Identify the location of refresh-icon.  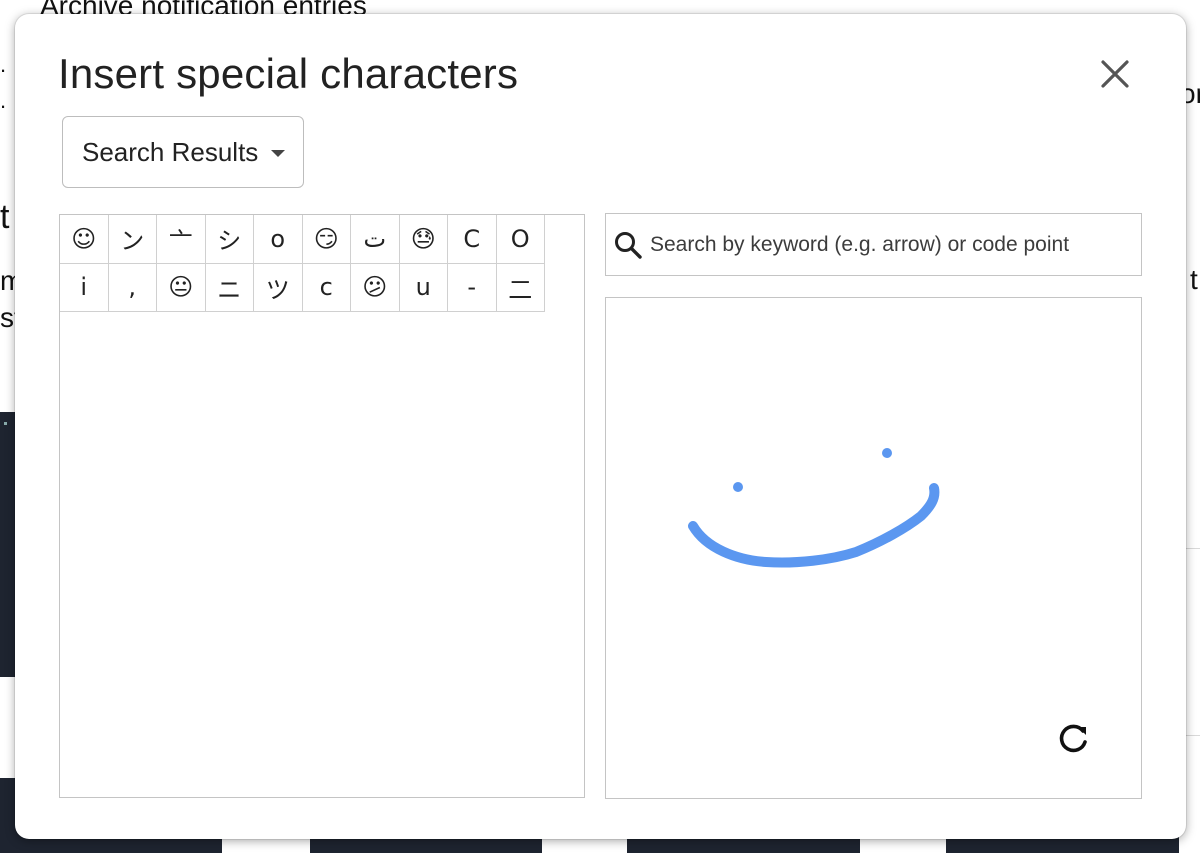
(1073, 738).